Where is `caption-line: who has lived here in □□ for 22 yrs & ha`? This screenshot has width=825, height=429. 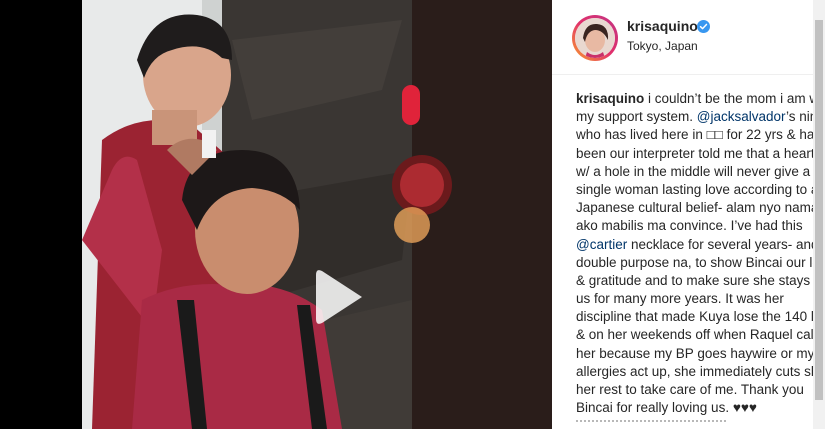
caption-line: who has lived here in □□ for 22 yrs & ha is located at coordinates (700, 135).